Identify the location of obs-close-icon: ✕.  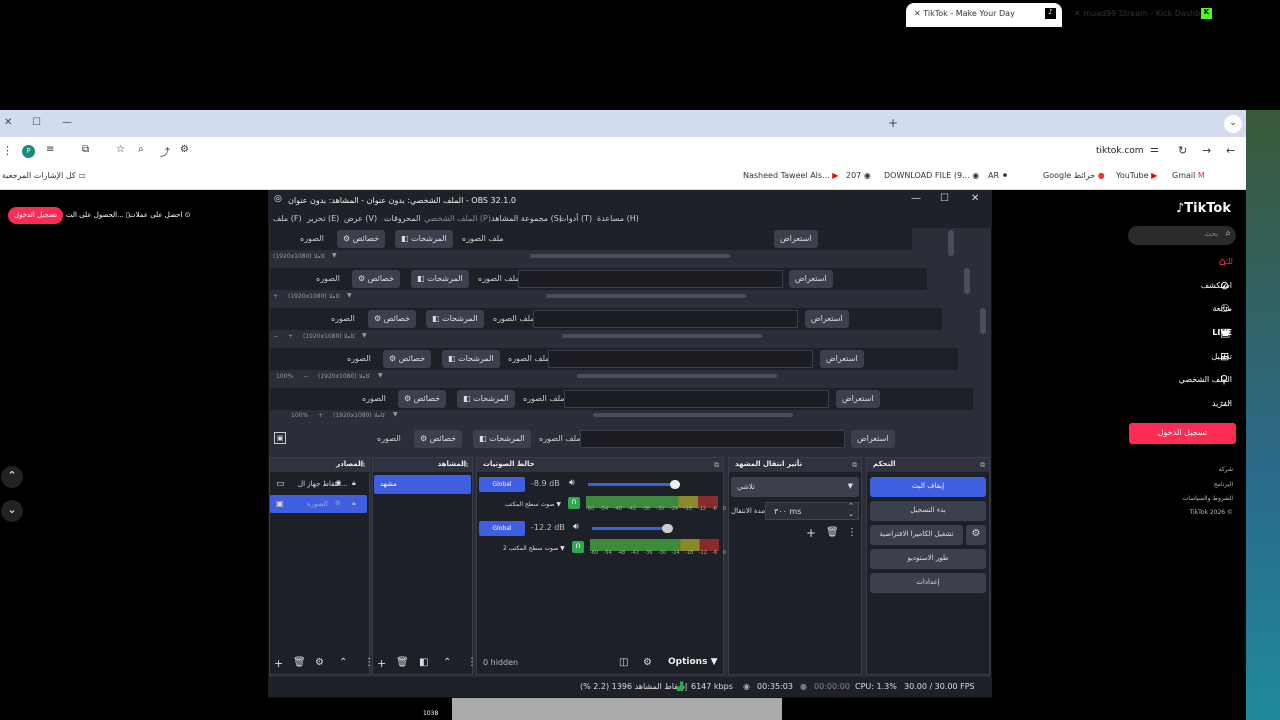
(975, 198).